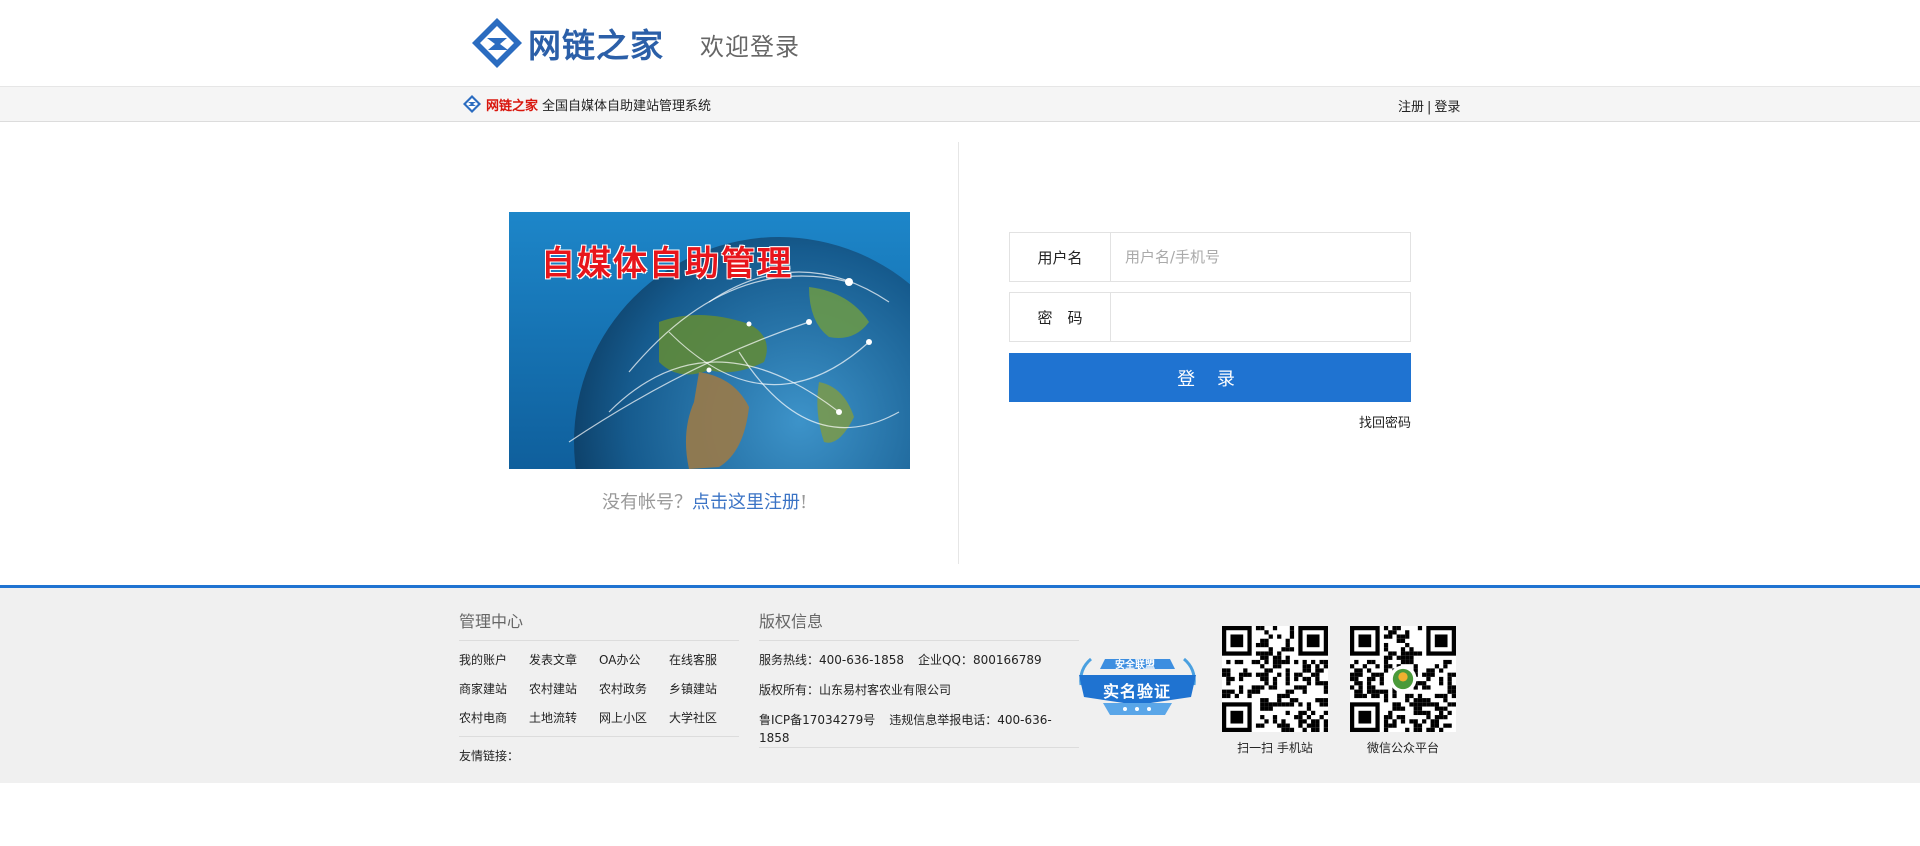 The height and width of the screenshot is (846, 1920). I want to click on topbar-auth-links: 注册 | 登录, so click(1429, 105).